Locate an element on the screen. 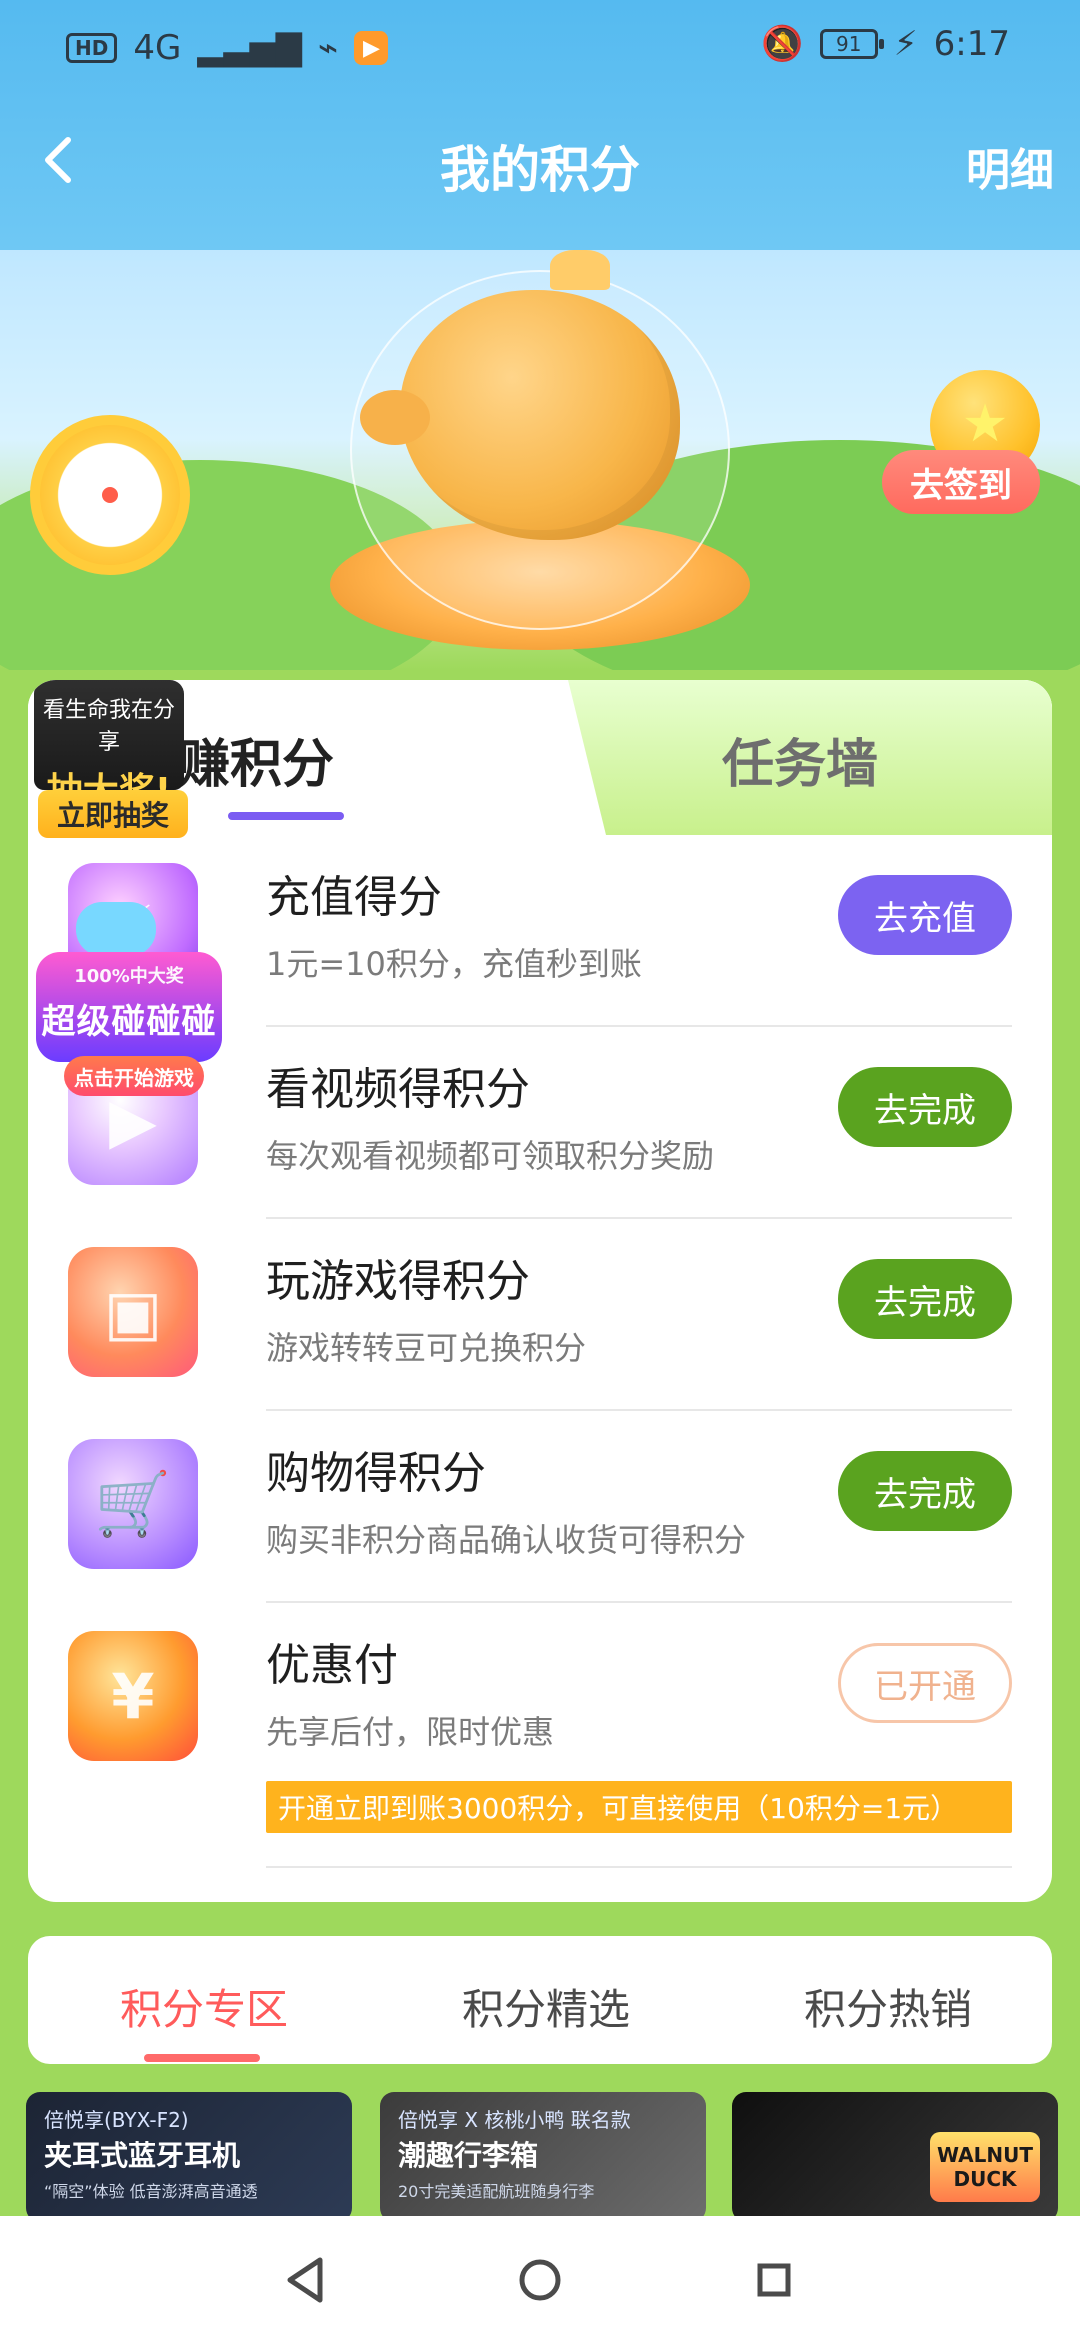 This screenshot has height=2340, width=1080. prize-wheel-icon is located at coordinates (110, 495).